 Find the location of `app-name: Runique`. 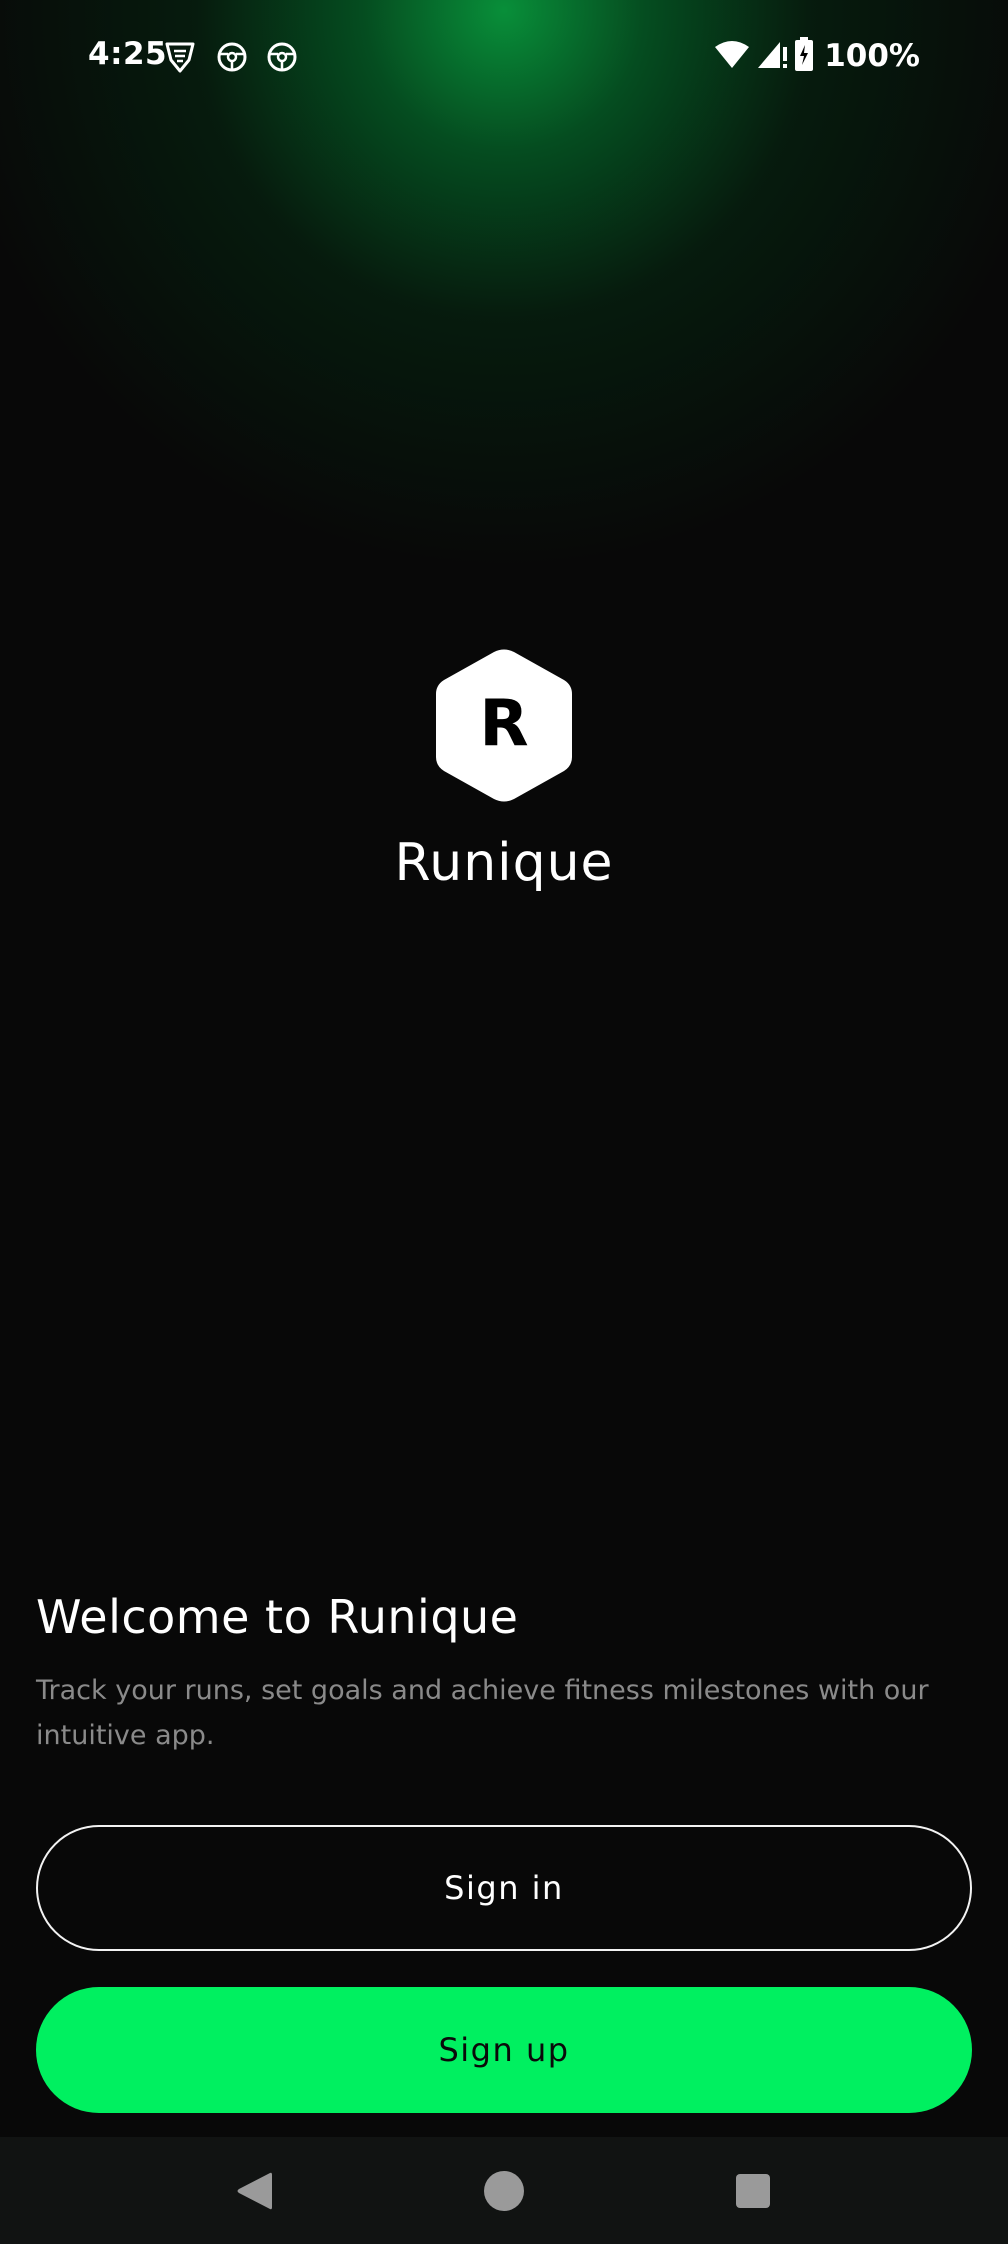

app-name: Runique is located at coordinates (504, 863).